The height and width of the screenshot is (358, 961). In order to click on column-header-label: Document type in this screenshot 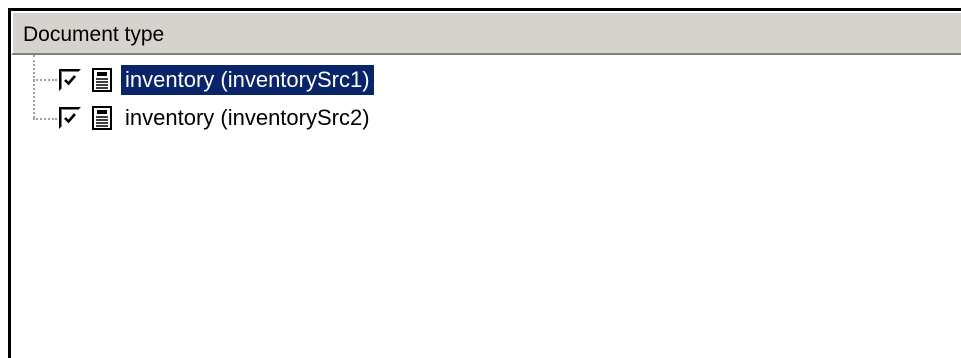, I will do `click(94, 34)`.